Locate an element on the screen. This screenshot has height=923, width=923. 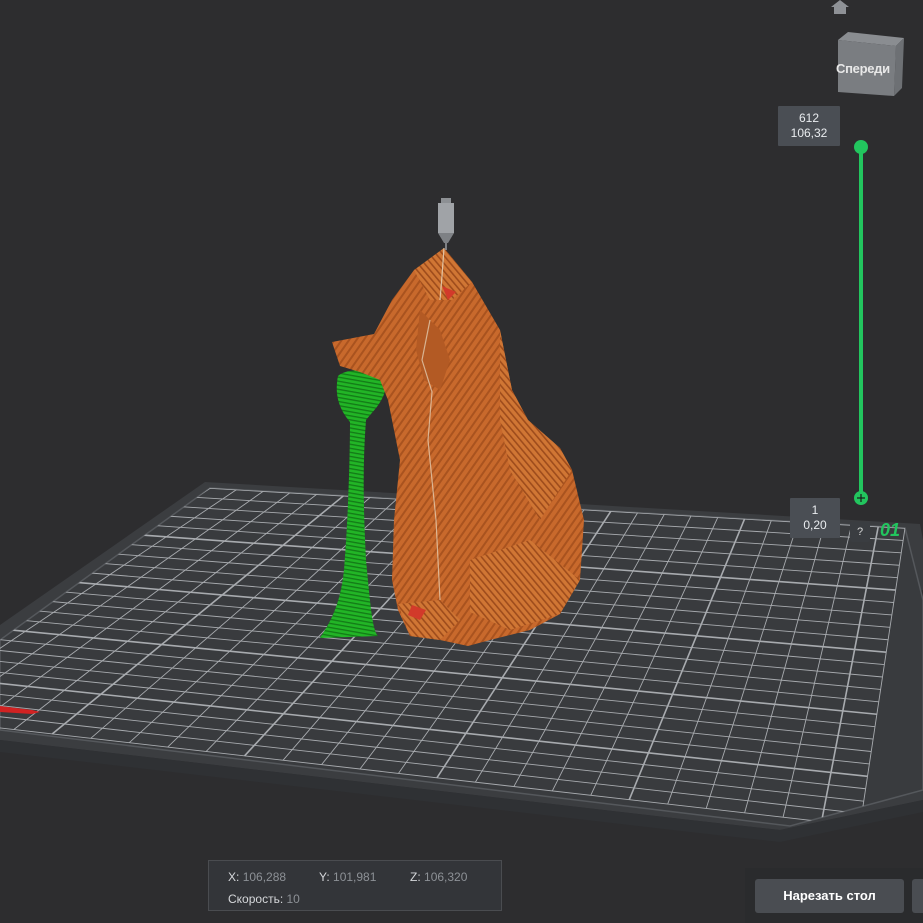
view-cube-front-label: Спереди is located at coordinates (869, 68).